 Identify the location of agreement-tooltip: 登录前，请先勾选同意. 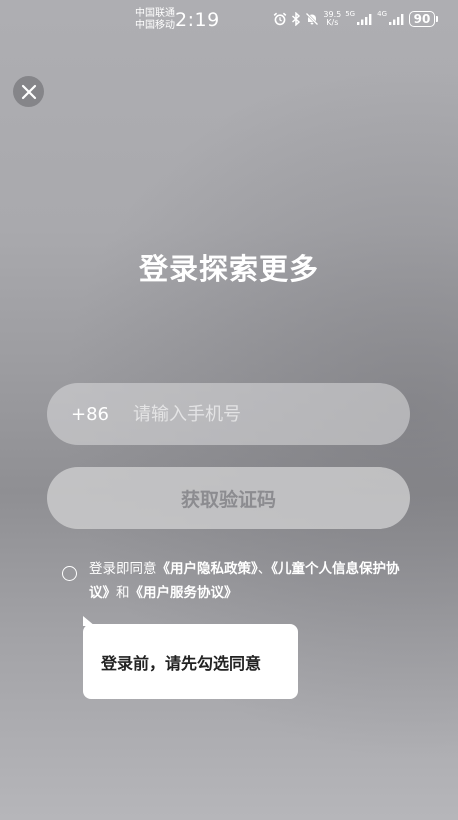
(190, 657).